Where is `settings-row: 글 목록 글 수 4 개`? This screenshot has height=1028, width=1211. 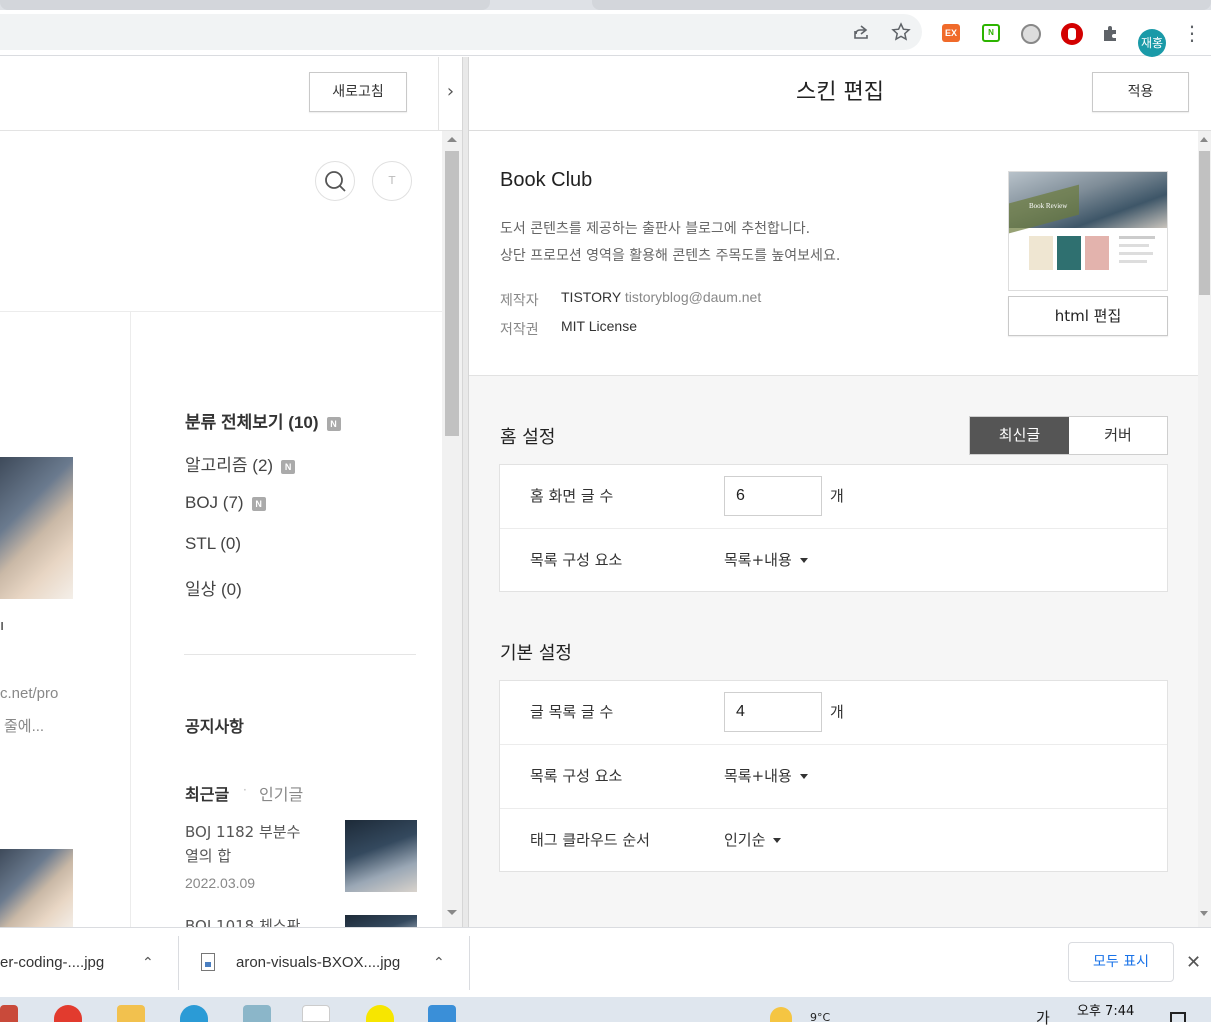 settings-row: 글 목록 글 수 4 개 is located at coordinates (833, 712).